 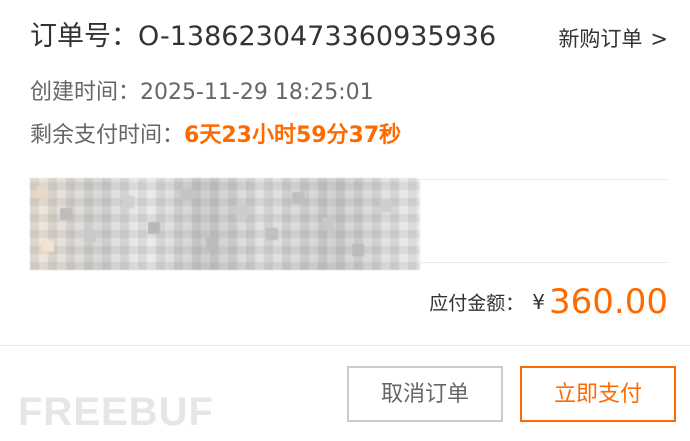 I want to click on created-time-row: 创建时间：2025-11-29 18:25:01, so click(x=202, y=93).